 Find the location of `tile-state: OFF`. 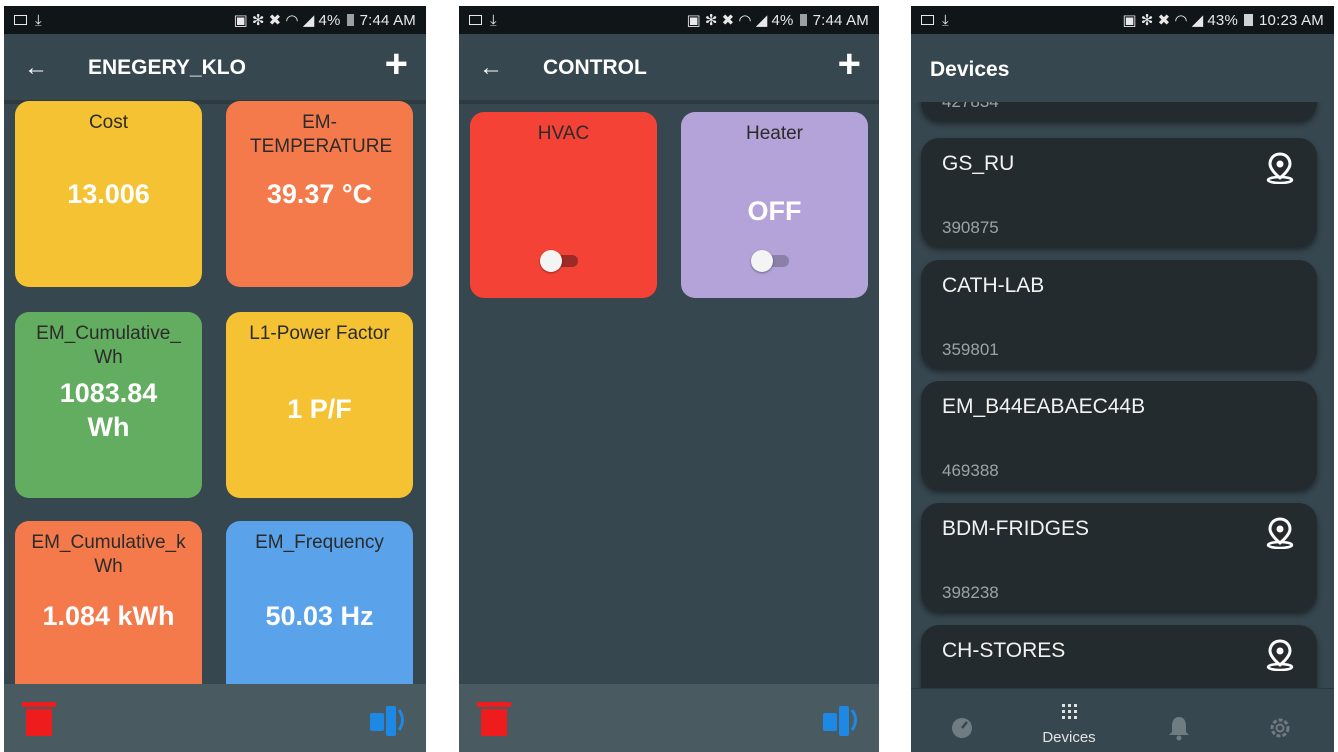

tile-state: OFF is located at coordinates (774, 211).